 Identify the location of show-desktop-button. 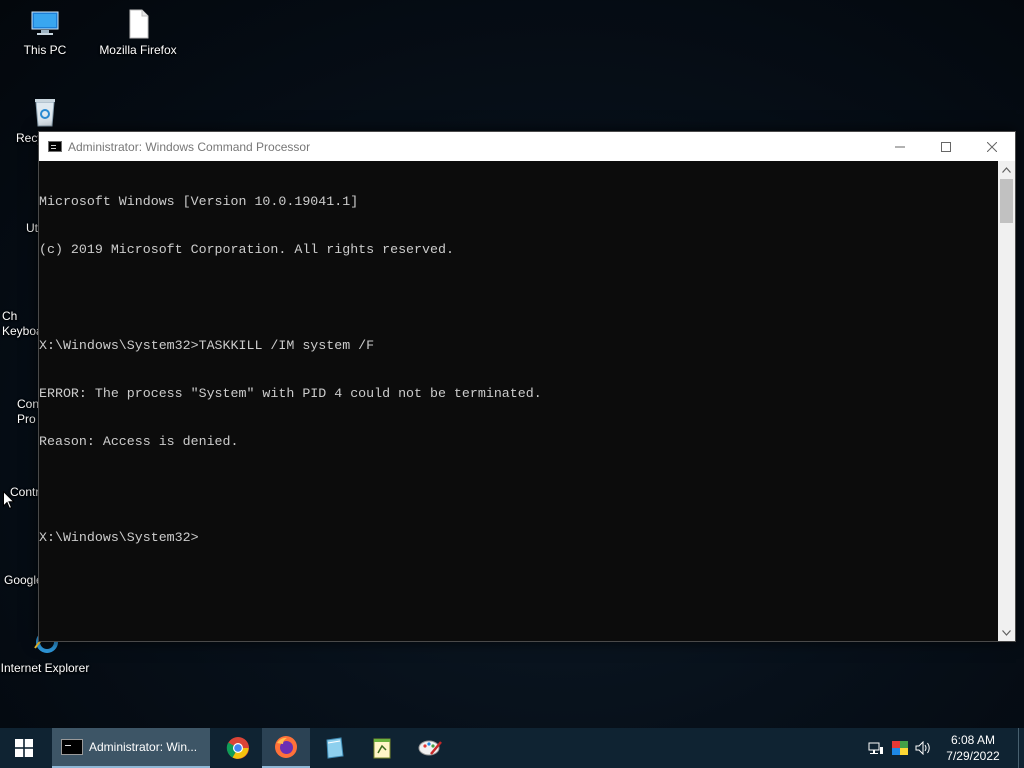
(1021, 748).